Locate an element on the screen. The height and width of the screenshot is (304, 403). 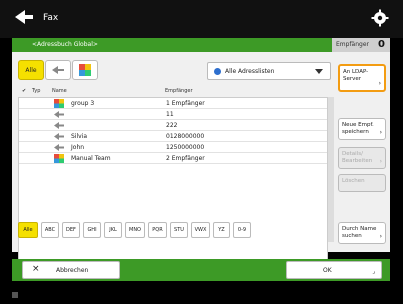
save-new-recipient-label: Neue Empf. speichern is located at coordinates (358, 128).